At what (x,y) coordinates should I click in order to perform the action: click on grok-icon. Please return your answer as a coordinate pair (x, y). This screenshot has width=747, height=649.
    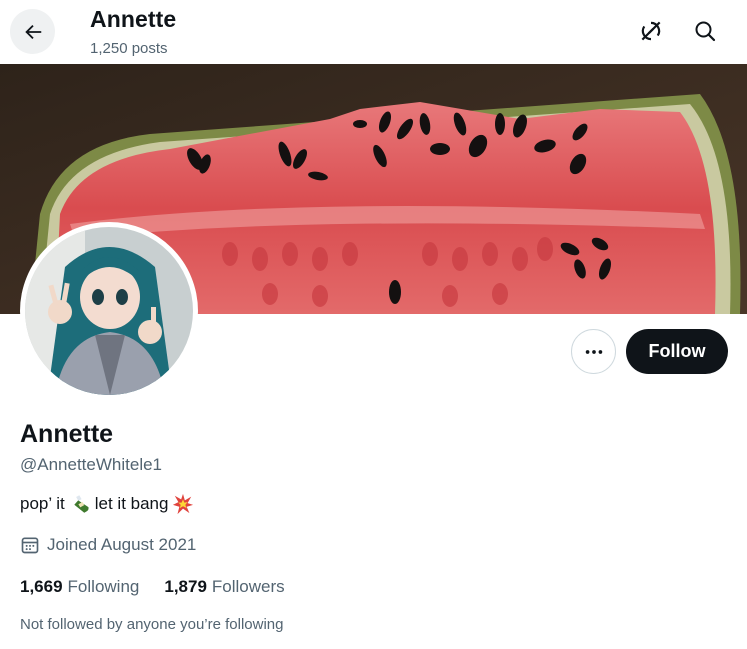
    Looking at the image, I should click on (651, 31).